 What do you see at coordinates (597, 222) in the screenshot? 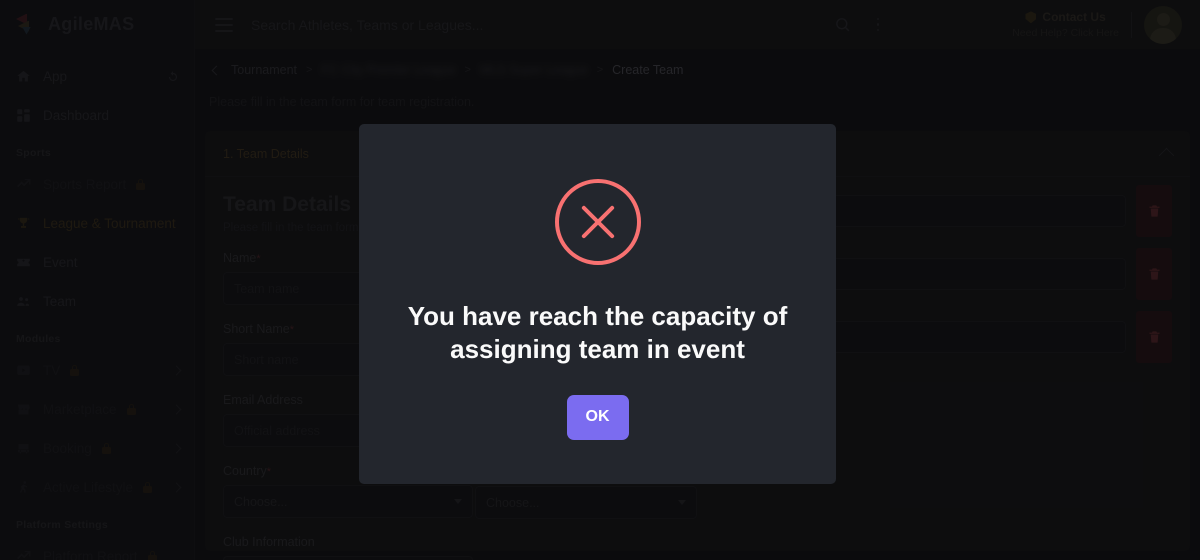
I see `error-circle-x-icon` at bounding box center [597, 222].